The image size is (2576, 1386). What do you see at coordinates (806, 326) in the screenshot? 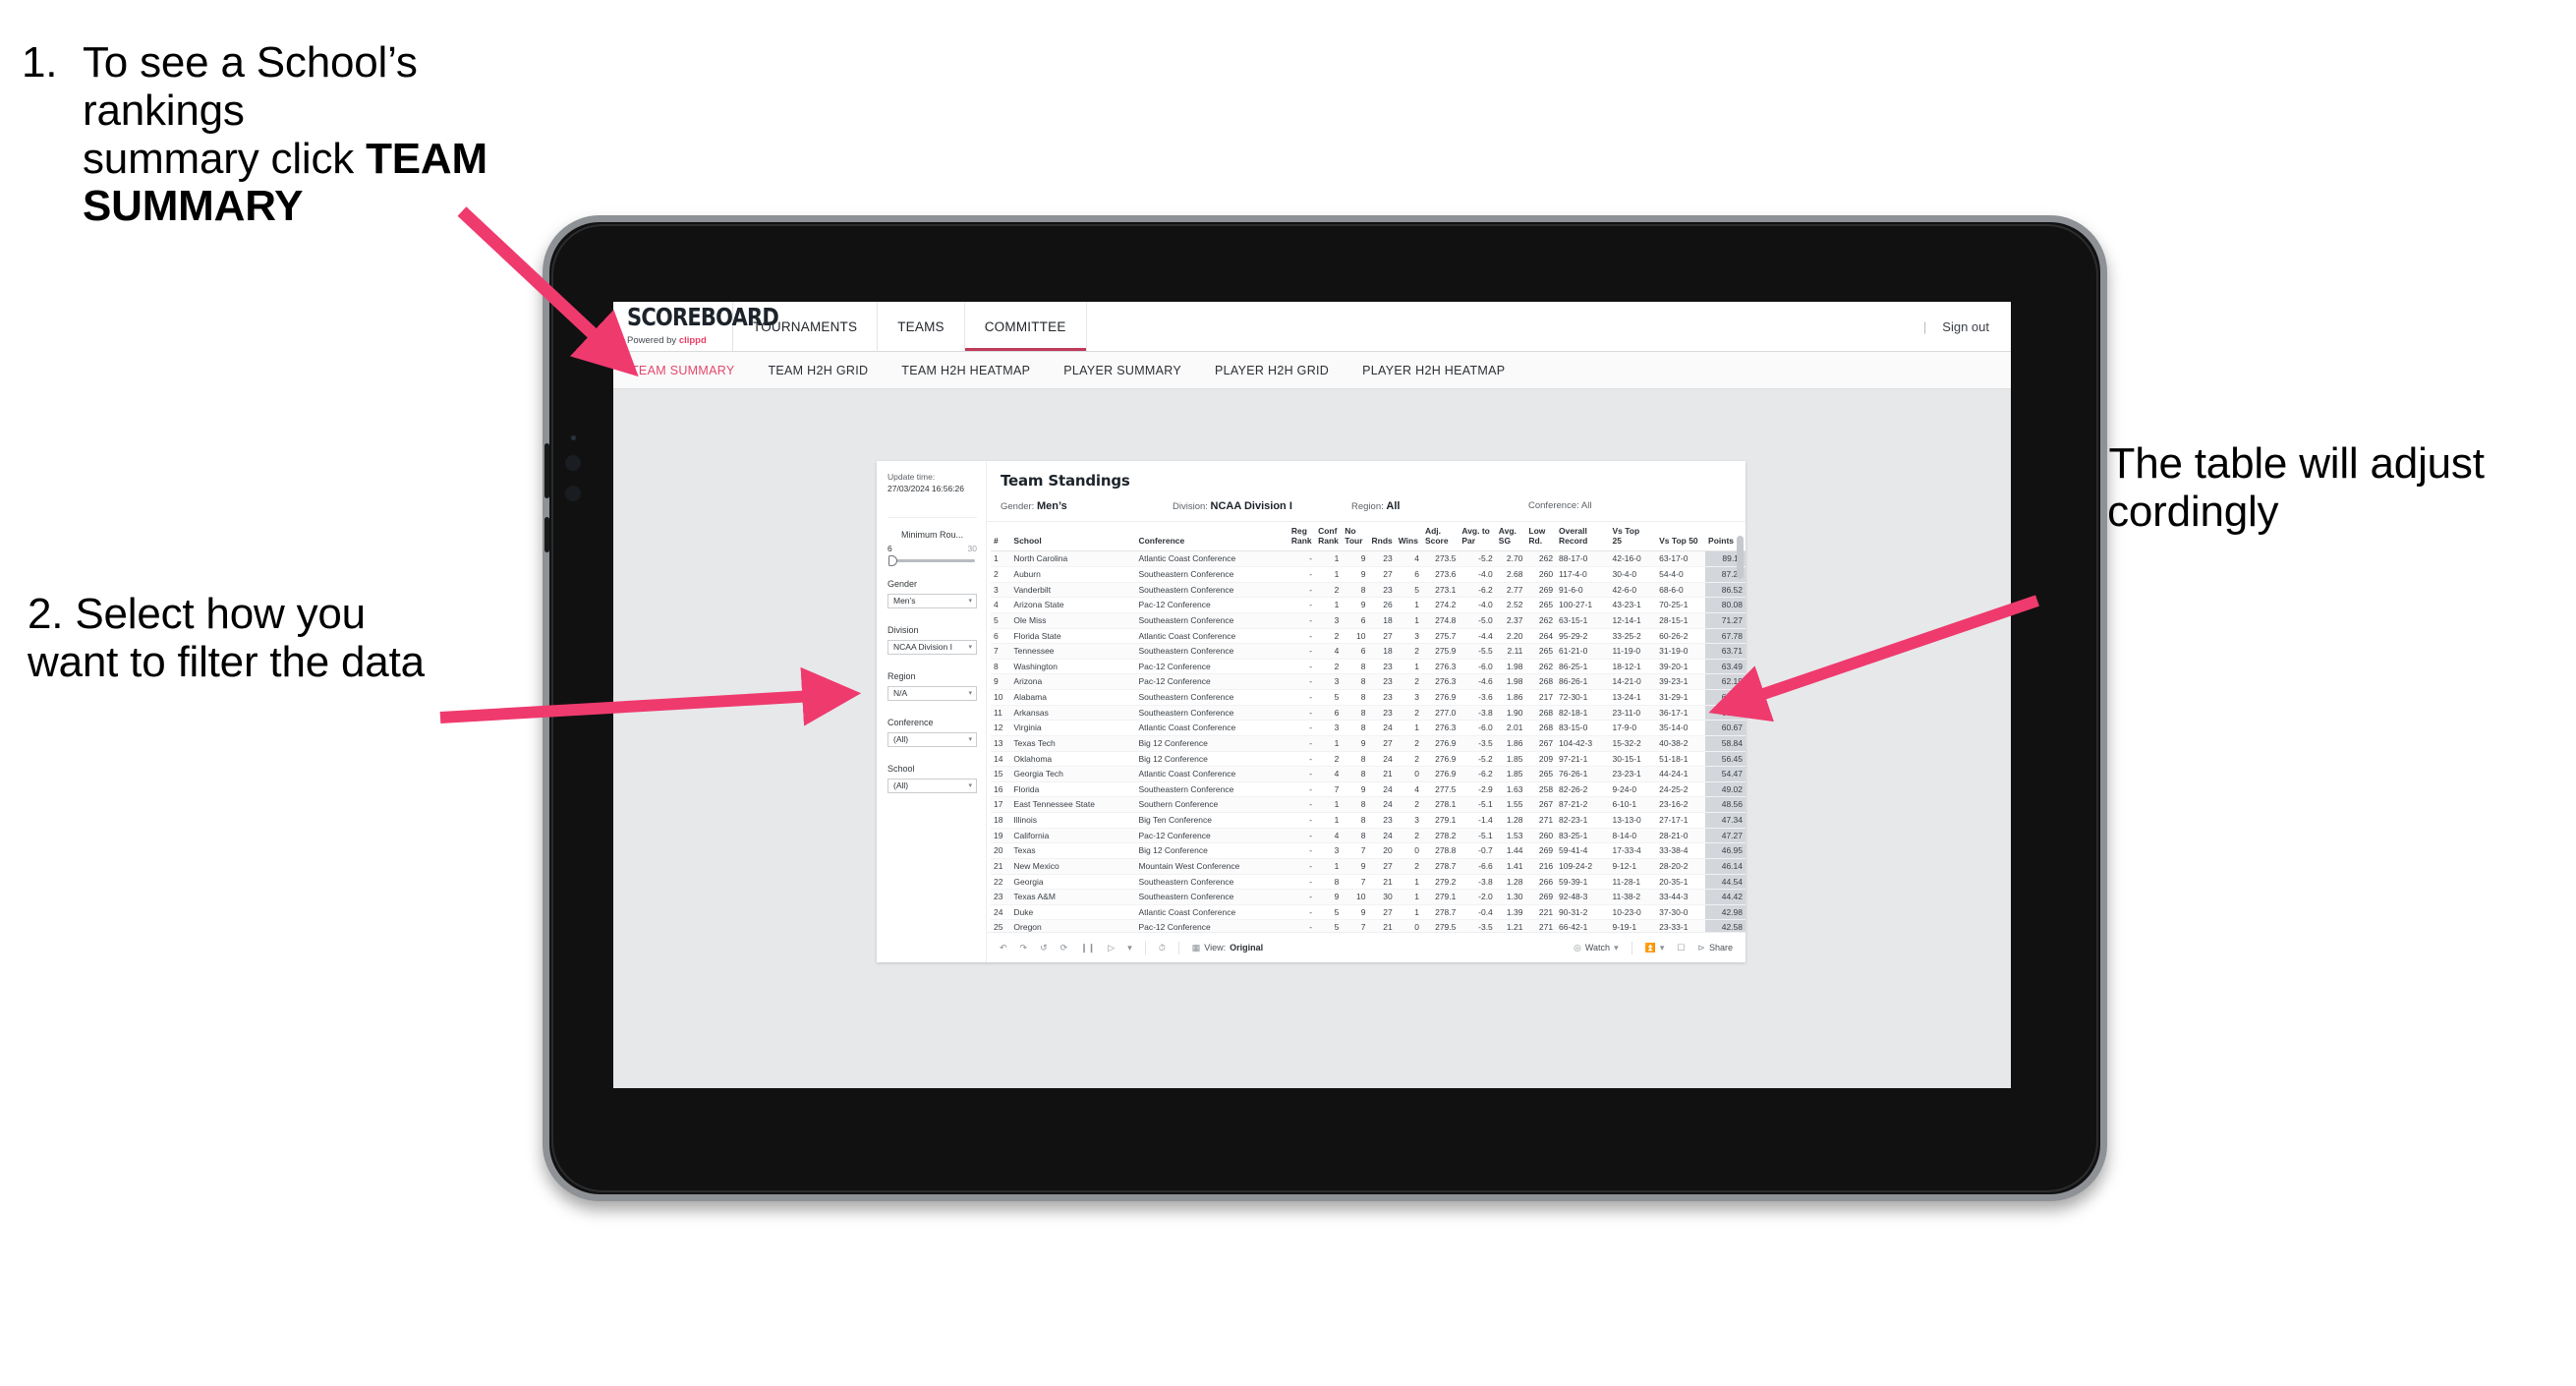
I see `nav-item-tournaments: TOURNAMENTS` at bounding box center [806, 326].